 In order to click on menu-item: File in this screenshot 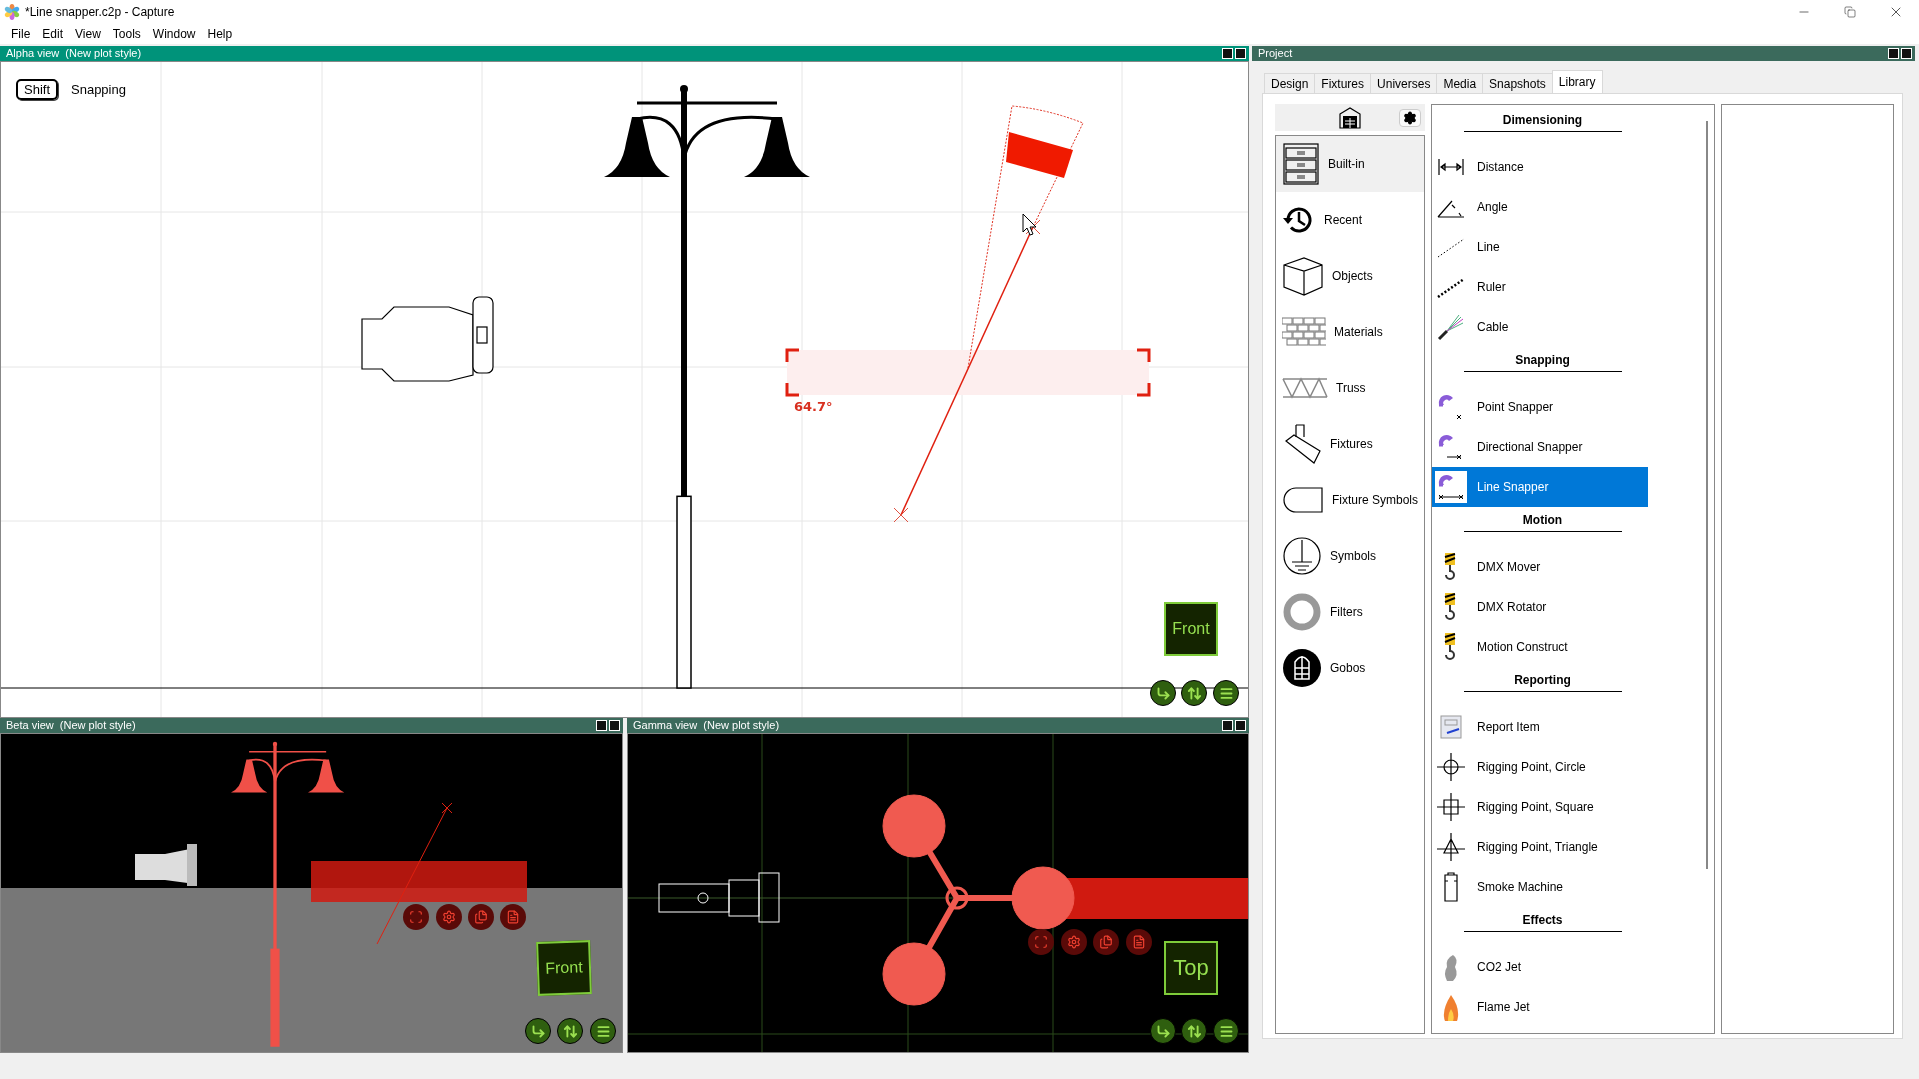, I will do `click(21, 34)`.